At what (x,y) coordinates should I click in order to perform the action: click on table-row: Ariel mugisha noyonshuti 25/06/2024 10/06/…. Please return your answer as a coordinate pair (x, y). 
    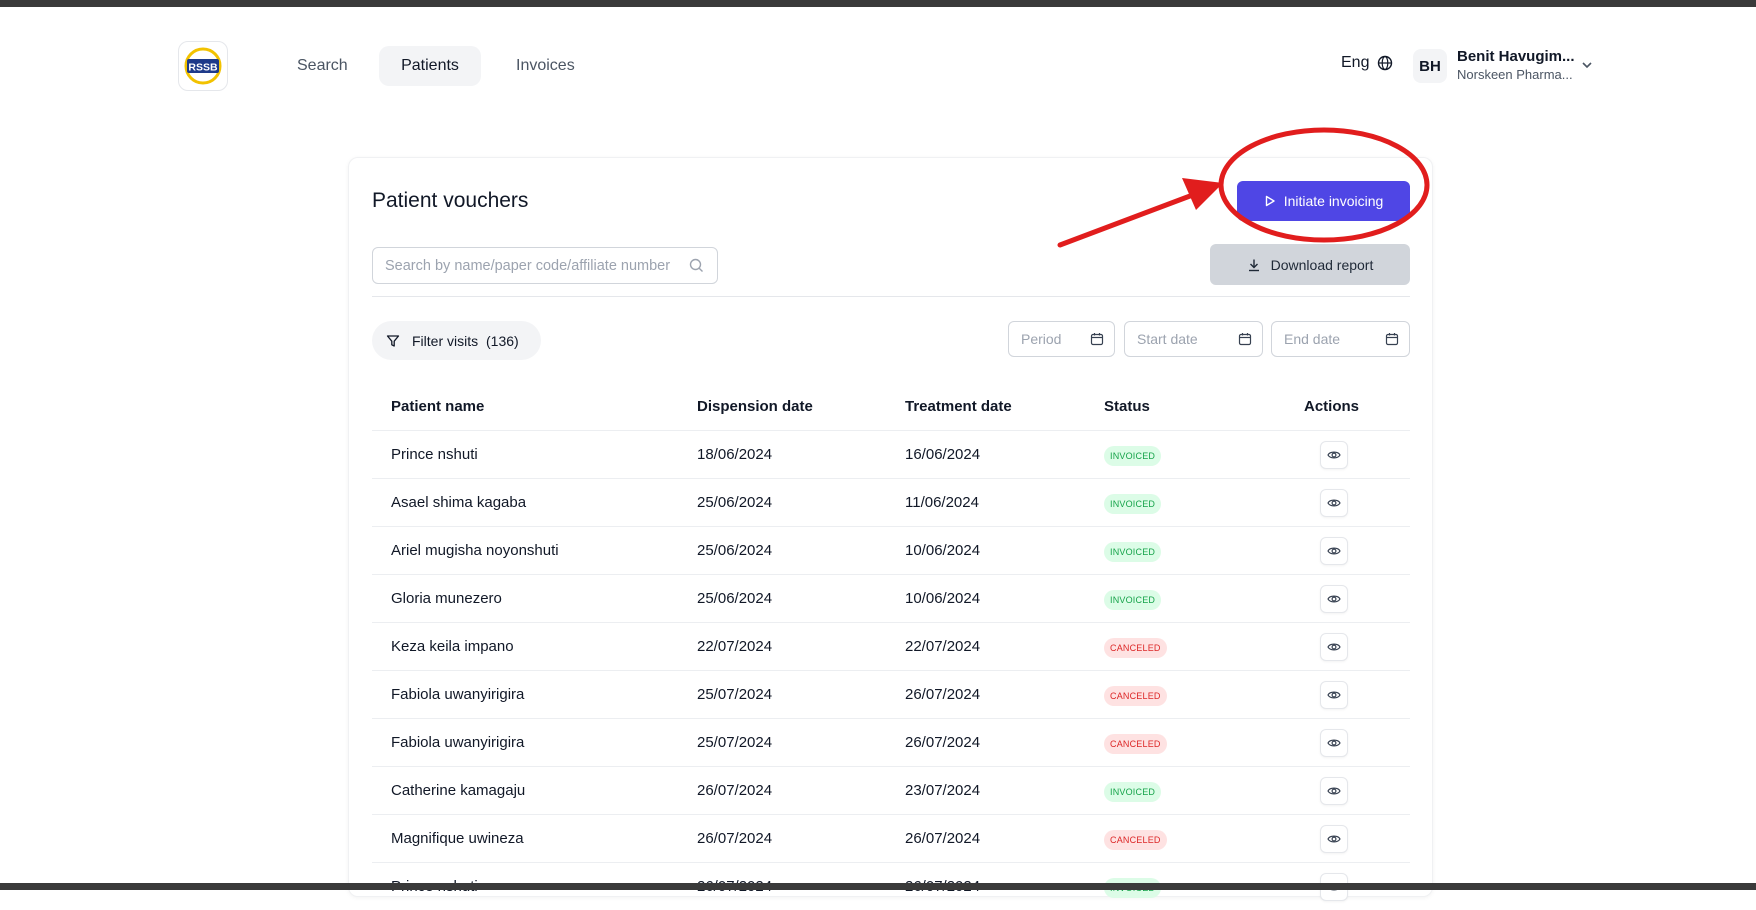
    Looking at the image, I should click on (891, 550).